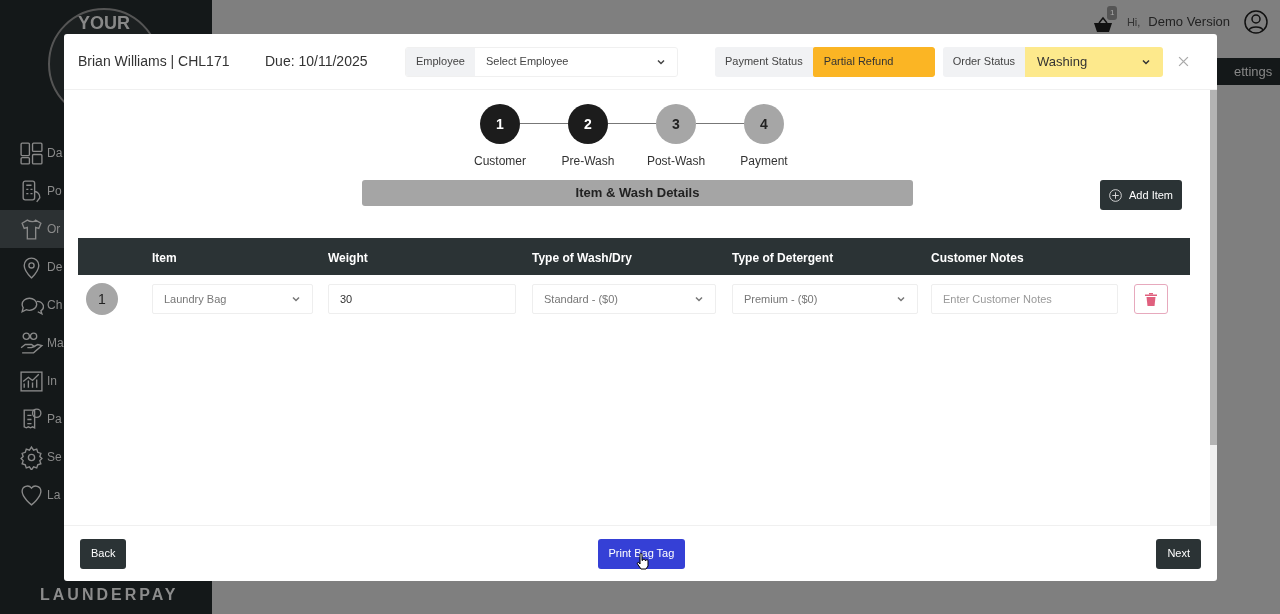 This screenshot has width=1280, height=614. Describe the element at coordinates (582, 257) in the screenshot. I see `column-header: Type of Wash/Dry` at that location.